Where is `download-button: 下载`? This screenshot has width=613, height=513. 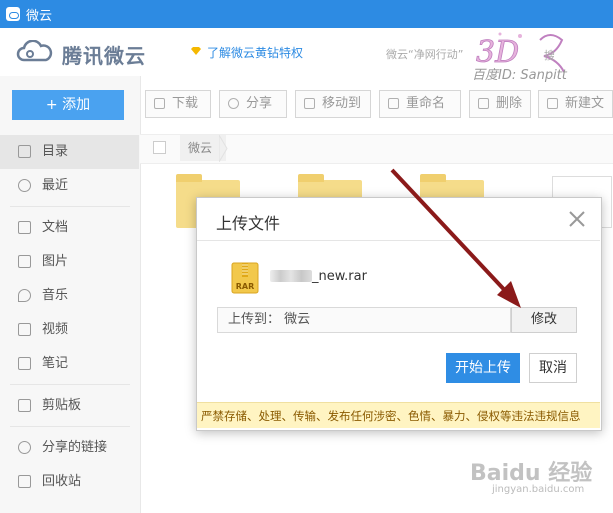
download-button: 下载 is located at coordinates (178, 104).